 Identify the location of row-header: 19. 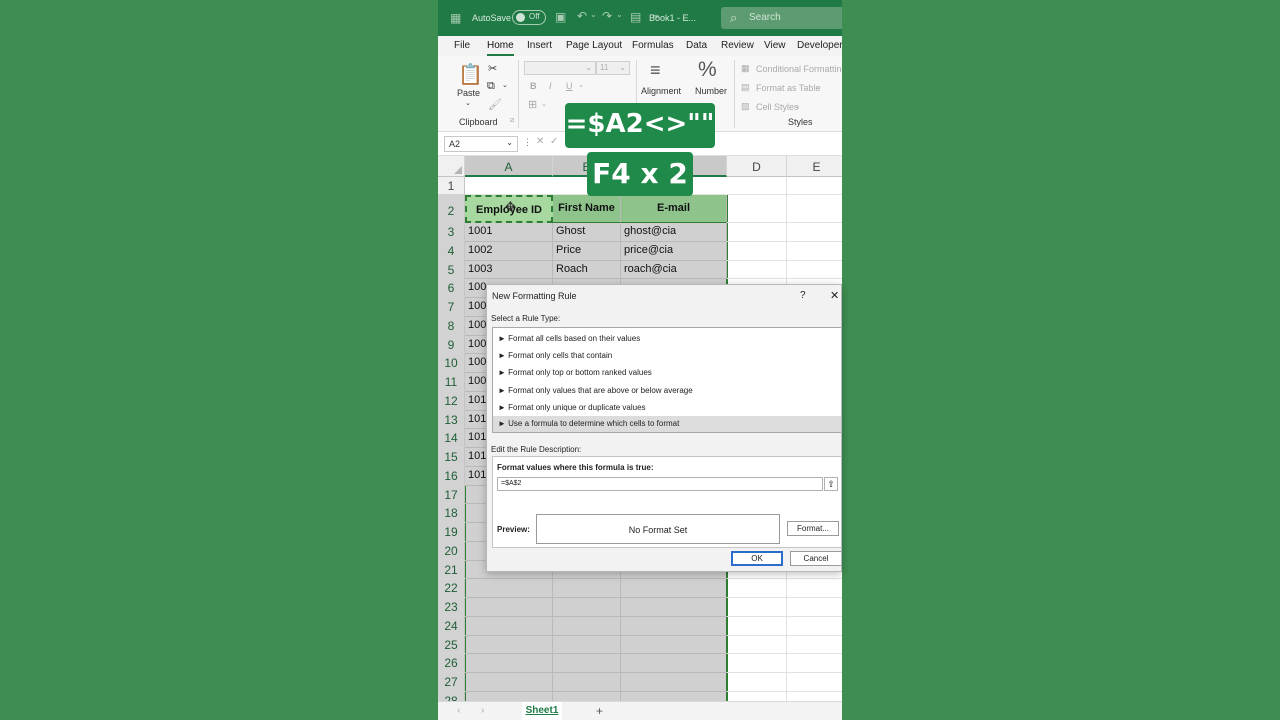
(451, 532).